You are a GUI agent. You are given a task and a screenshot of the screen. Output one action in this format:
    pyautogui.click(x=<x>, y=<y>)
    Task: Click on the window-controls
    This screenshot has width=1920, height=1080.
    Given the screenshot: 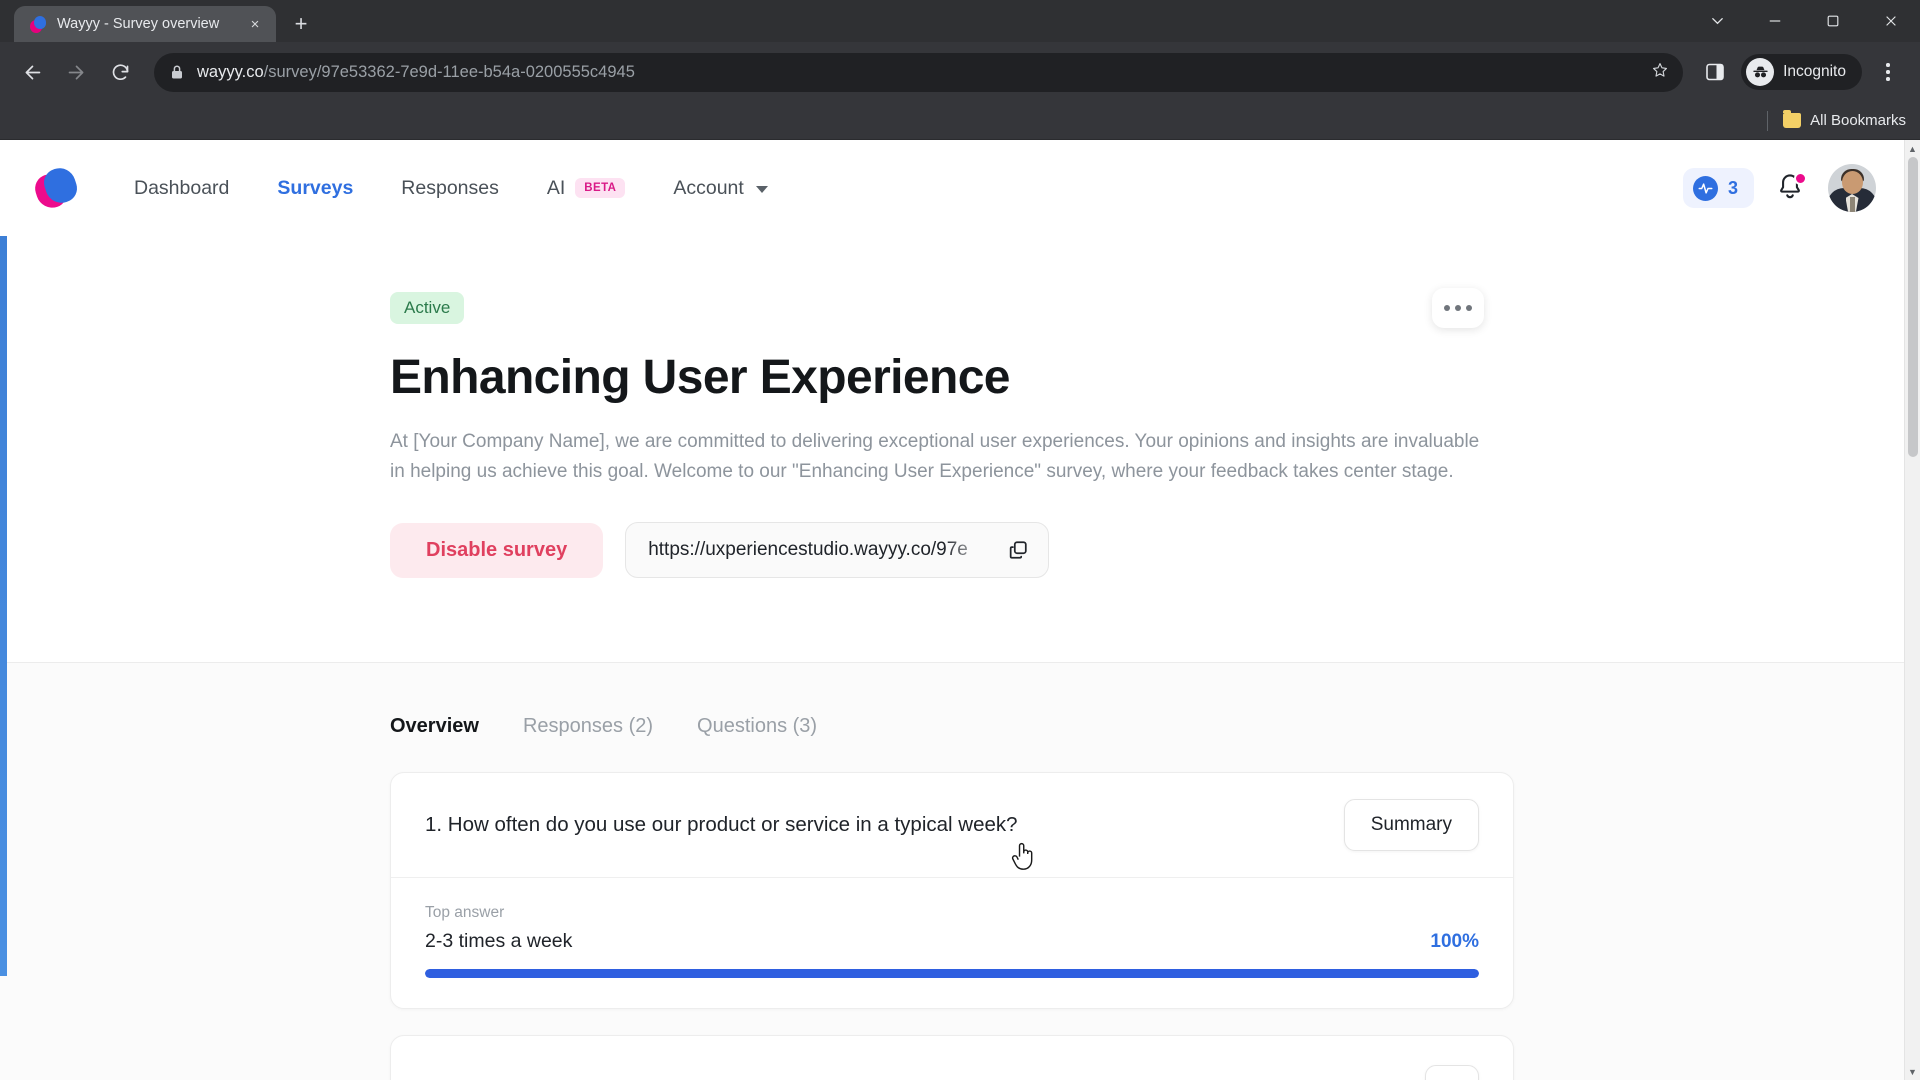 What is the action you would take?
    pyautogui.click(x=1804, y=21)
    